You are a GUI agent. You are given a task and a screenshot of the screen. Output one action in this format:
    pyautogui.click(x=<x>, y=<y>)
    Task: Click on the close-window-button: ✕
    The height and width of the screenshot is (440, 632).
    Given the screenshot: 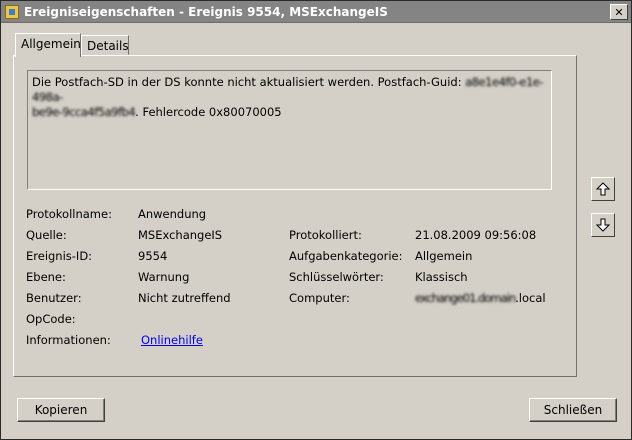 What is the action you would take?
    pyautogui.click(x=619, y=12)
    